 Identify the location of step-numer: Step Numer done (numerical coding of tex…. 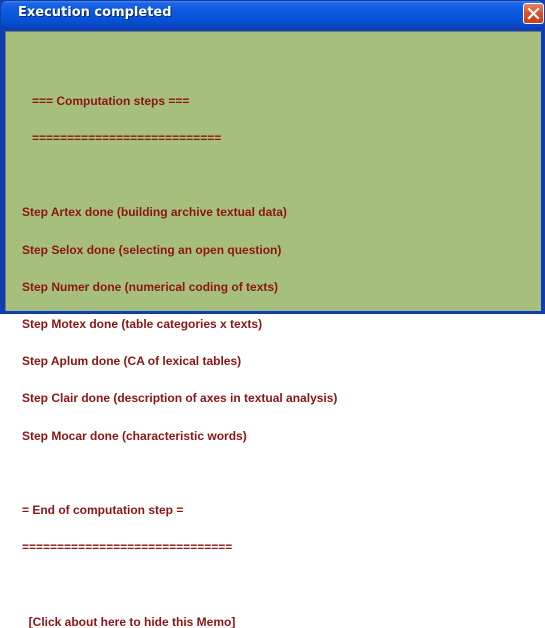
(150, 286).